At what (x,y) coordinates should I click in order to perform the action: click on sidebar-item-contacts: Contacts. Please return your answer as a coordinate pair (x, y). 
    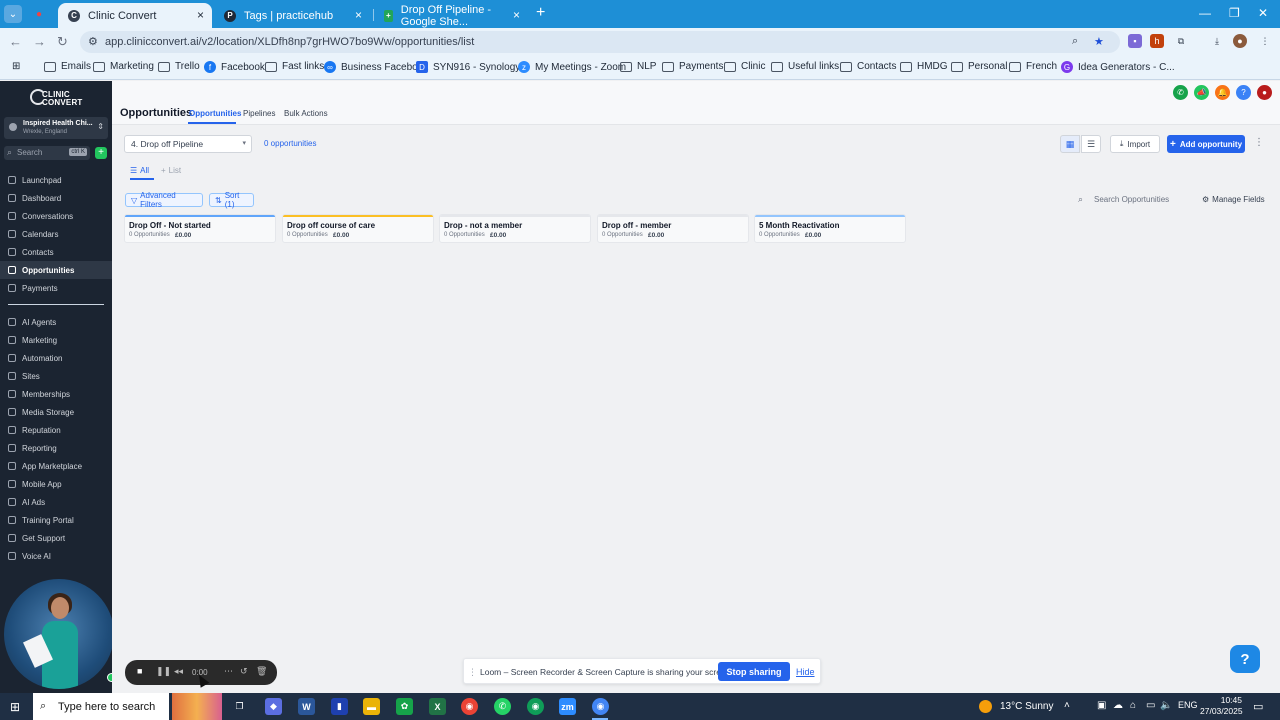
    Looking at the image, I should click on (56, 252).